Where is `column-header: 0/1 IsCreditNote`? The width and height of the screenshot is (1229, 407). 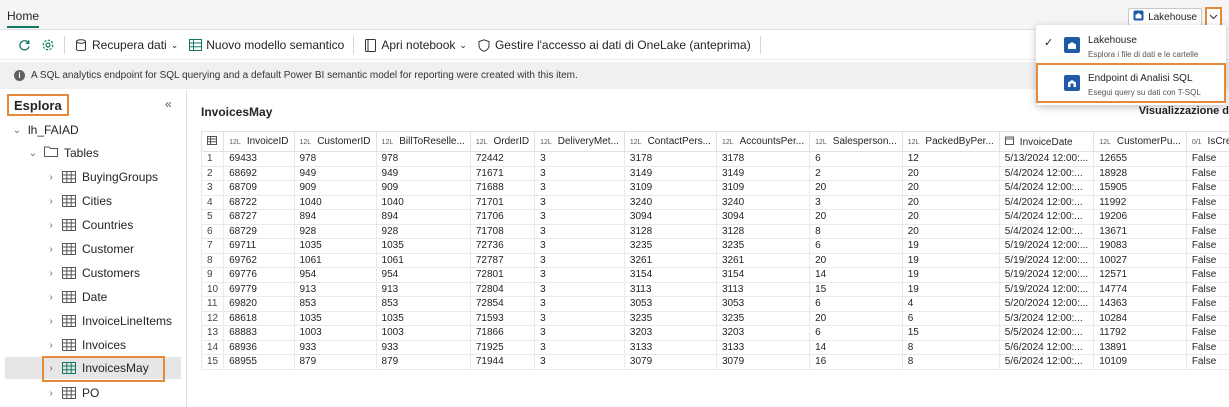
column-header: 0/1 IsCreditNote is located at coordinates (1207, 141).